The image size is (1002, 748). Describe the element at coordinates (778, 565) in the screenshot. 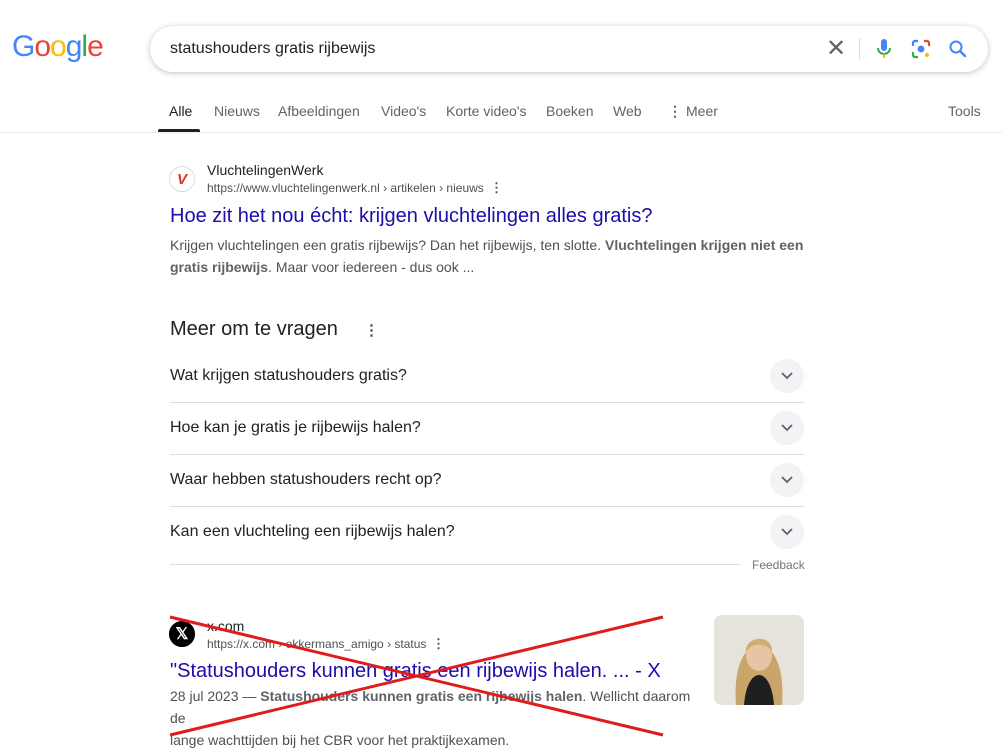

I see `feedback-link: Feedback` at that location.